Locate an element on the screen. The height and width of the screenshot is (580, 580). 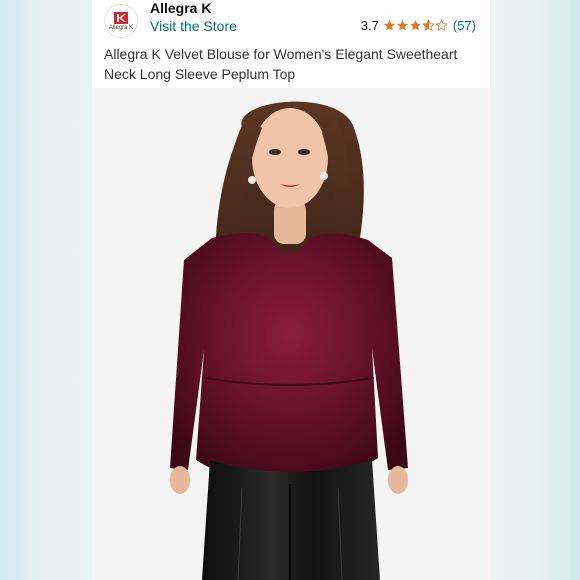
logo-text: Allegra K is located at coordinates (121, 27).